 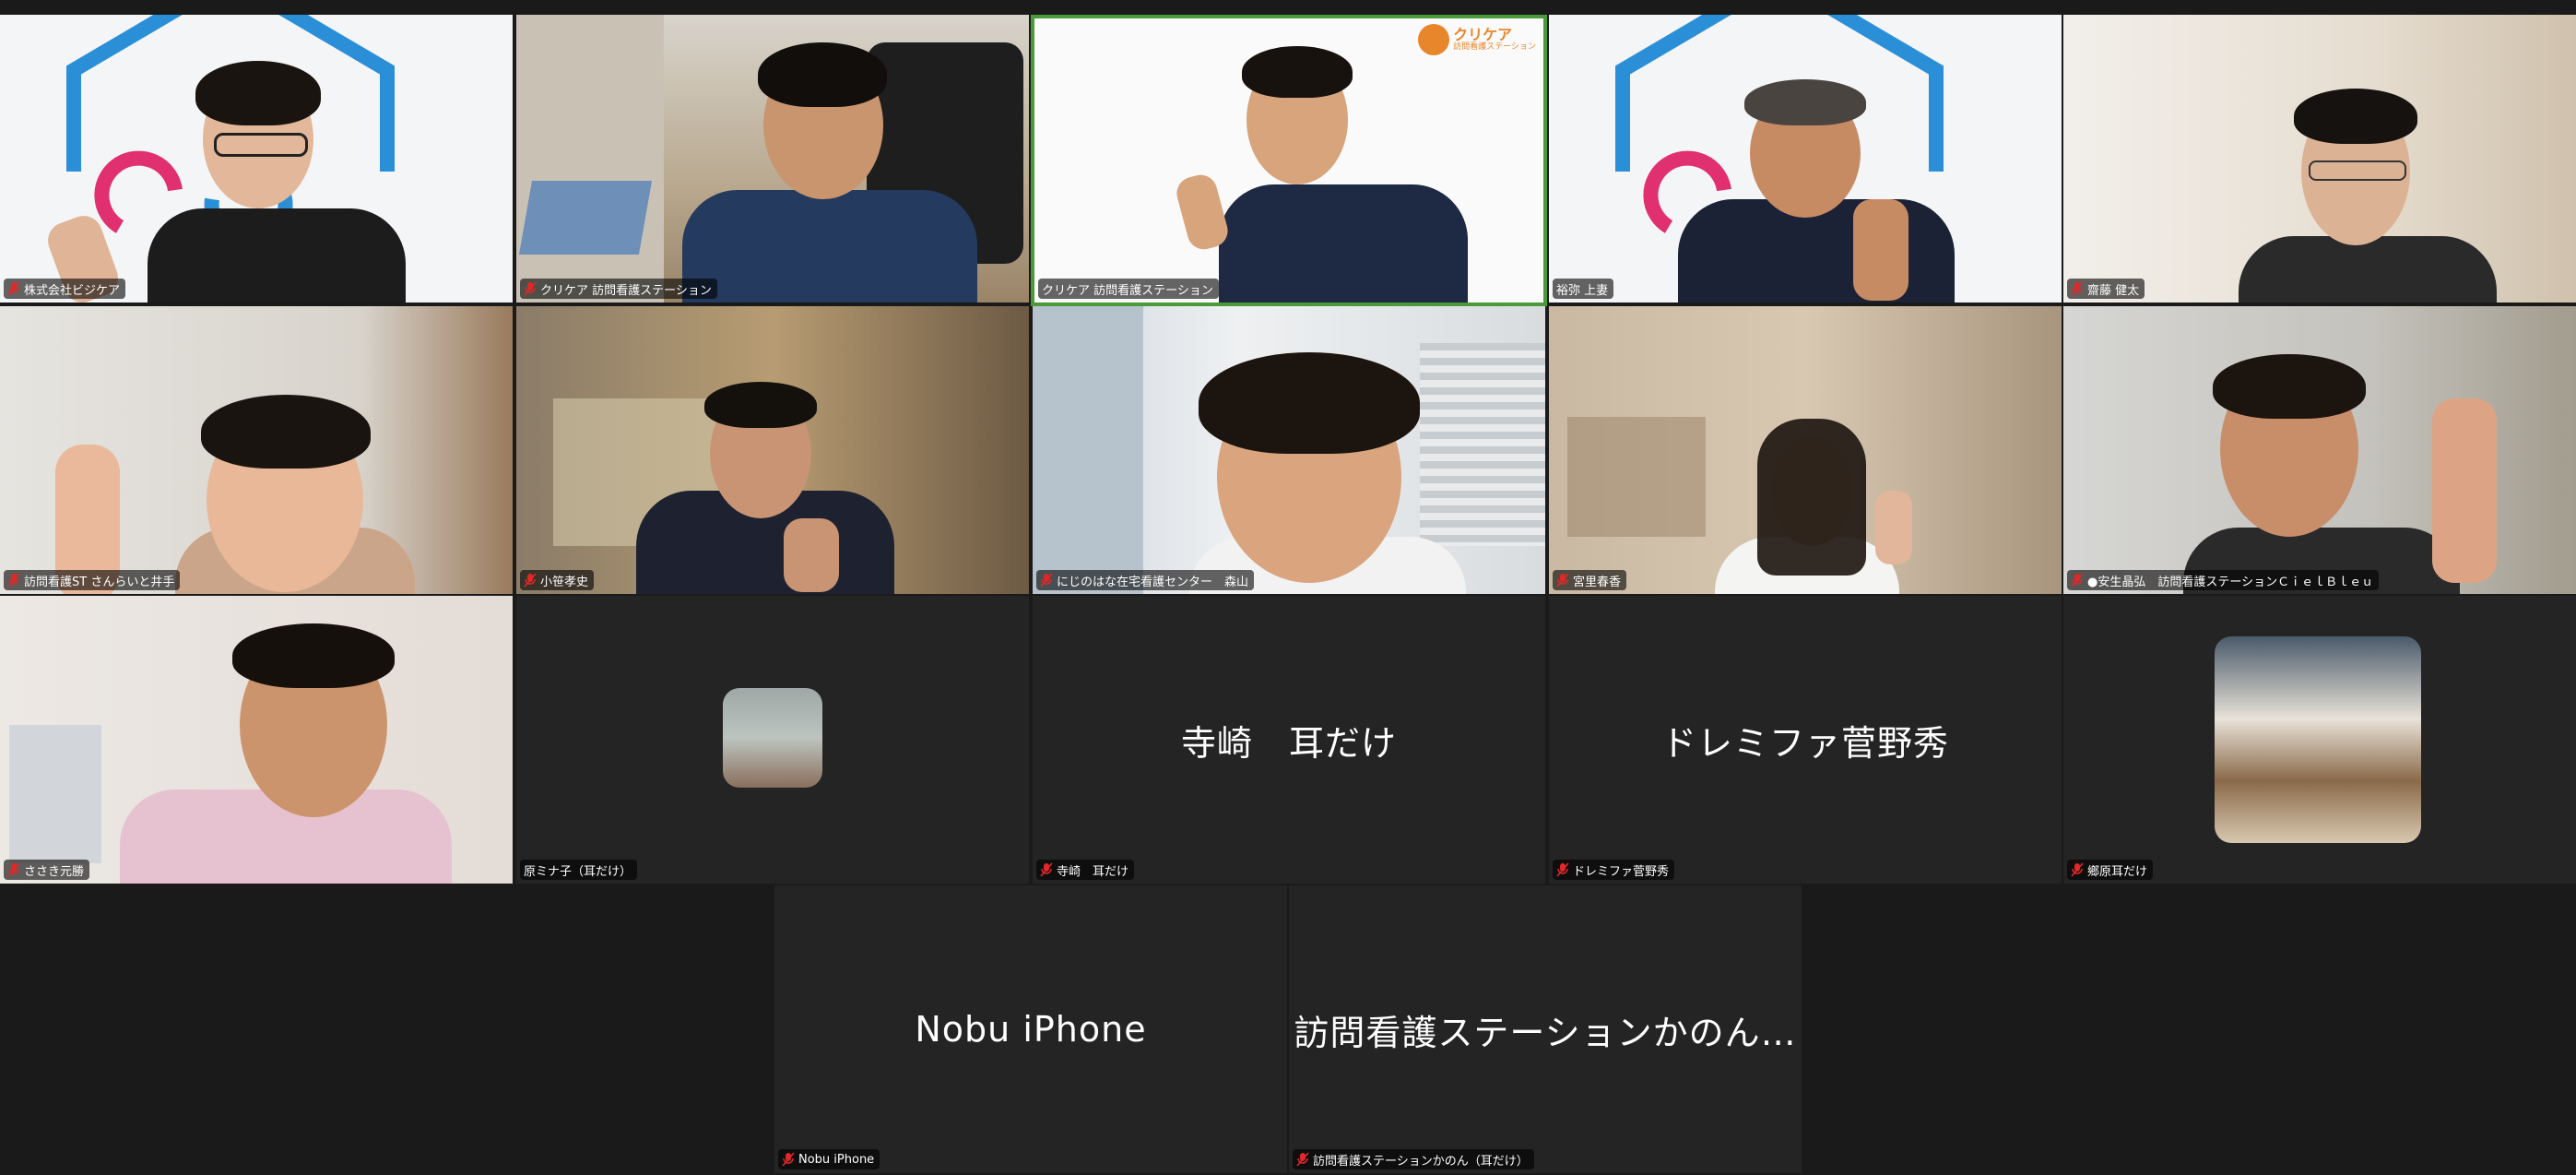 I want to click on participant-name: ドレミファ菅野秀, so click(x=1621, y=871).